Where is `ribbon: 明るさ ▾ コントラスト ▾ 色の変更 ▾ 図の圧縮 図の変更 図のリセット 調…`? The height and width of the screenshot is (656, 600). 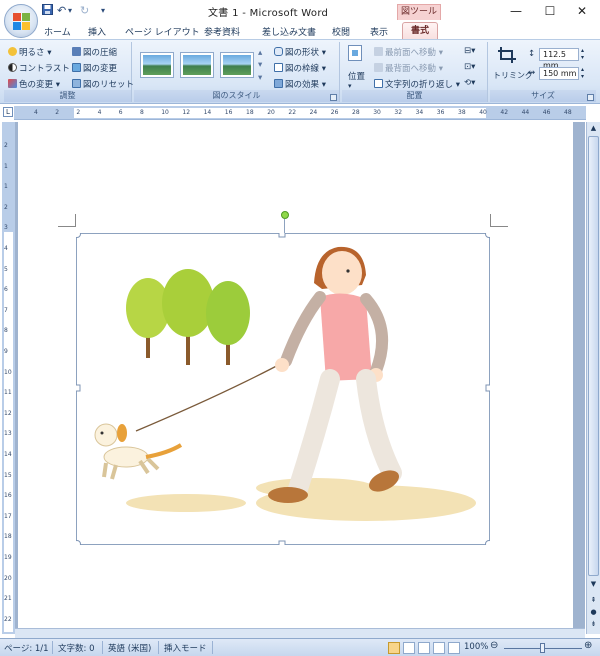 ribbon: 明るさ ▾ コントラスト ▾ 色の変更 ▾ 図の圧縮 図の変更 図のリセット 調… is located at coordinates (300, 71).